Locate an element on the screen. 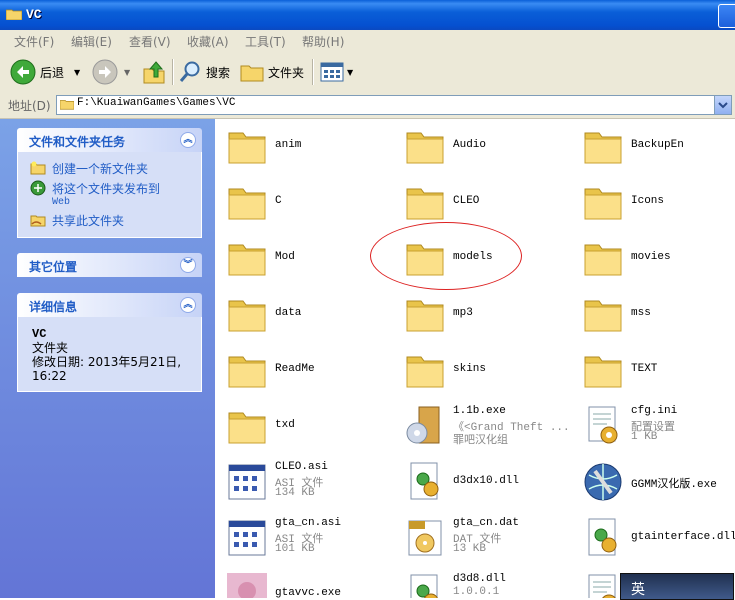  address-dropdown-button is located at coordinates (722, 105).